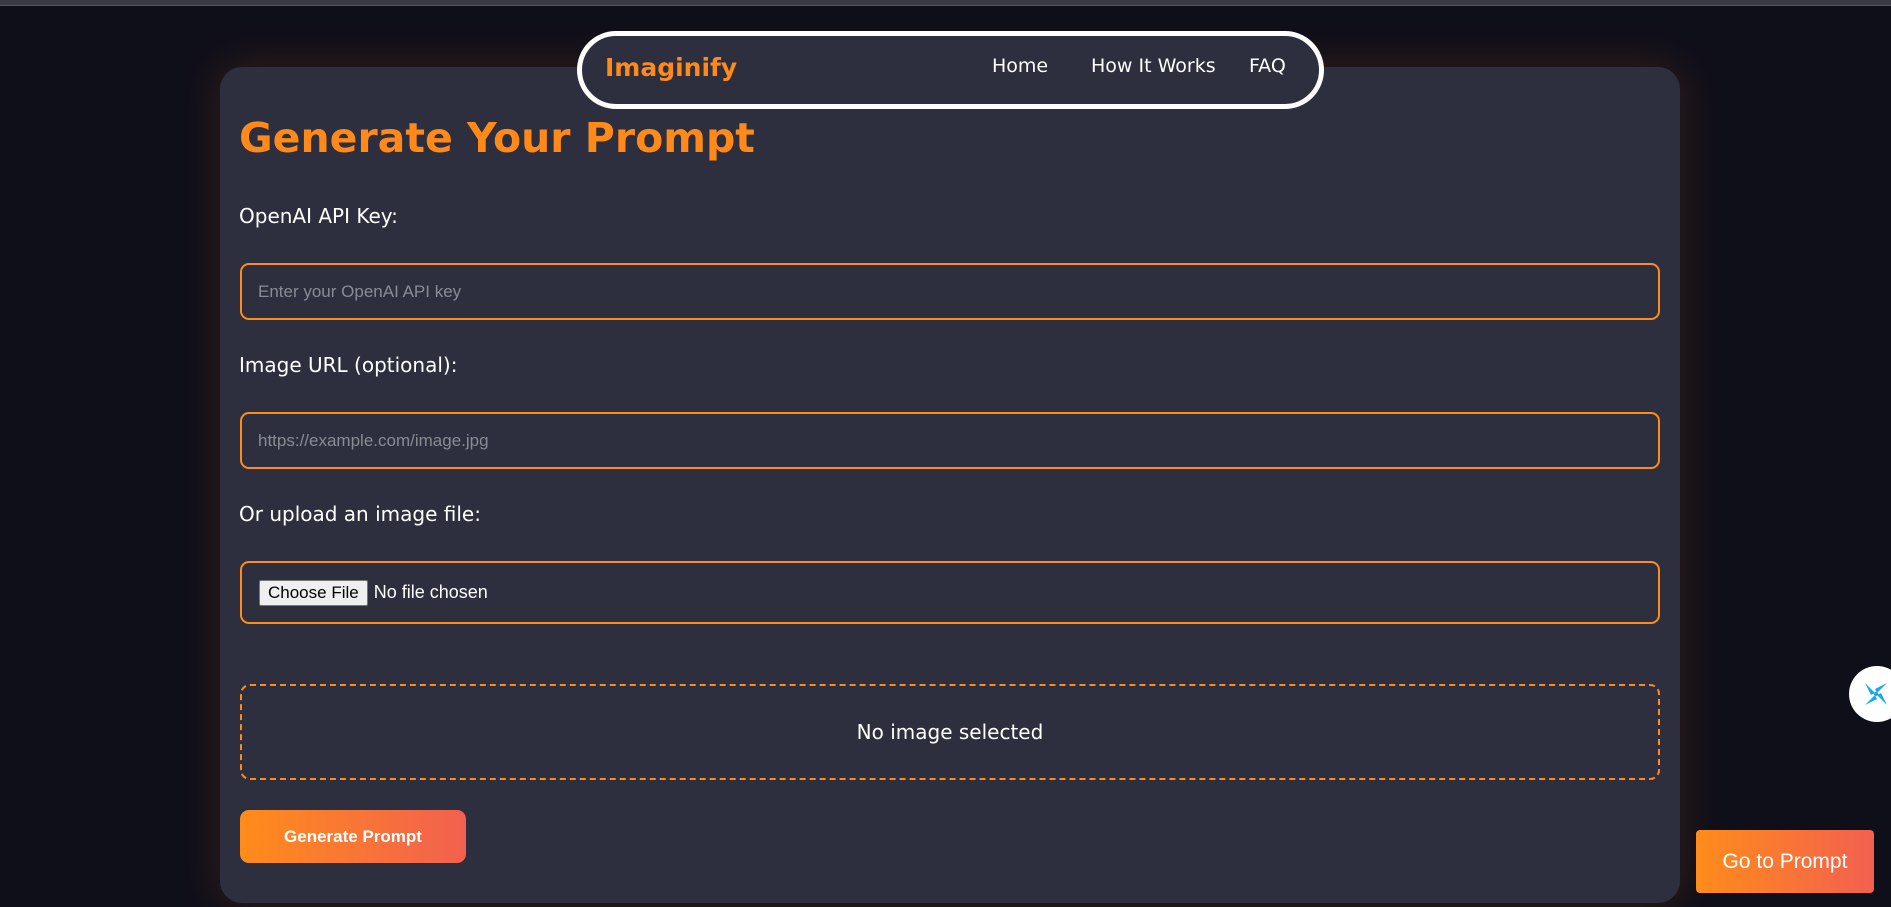 This screenshot has width=1891, height=907. What do you see at coordinates (1153, 66) in the screenshot?
I see `nav-link-how-it-works: How It Works` at bounding box center [1153, 66].